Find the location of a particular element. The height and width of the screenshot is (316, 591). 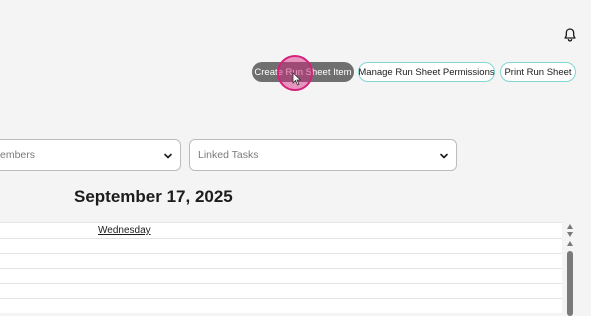

bell-icon is located at coordinates (570, 35).